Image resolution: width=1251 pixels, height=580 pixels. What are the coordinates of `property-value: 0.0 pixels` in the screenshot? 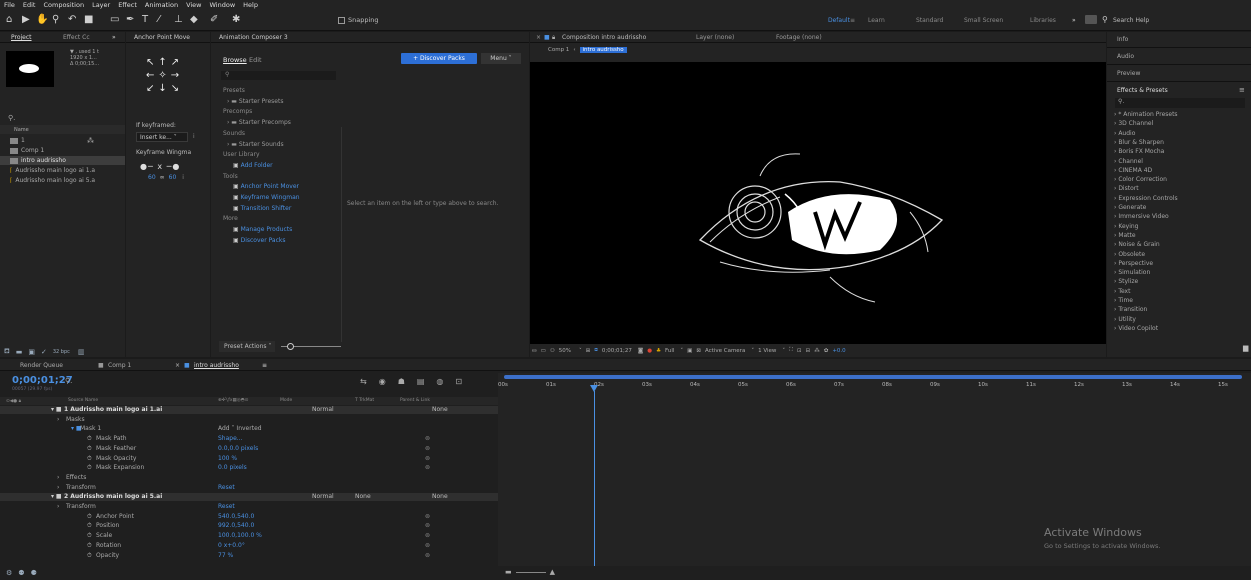 It's located at (232, 468).